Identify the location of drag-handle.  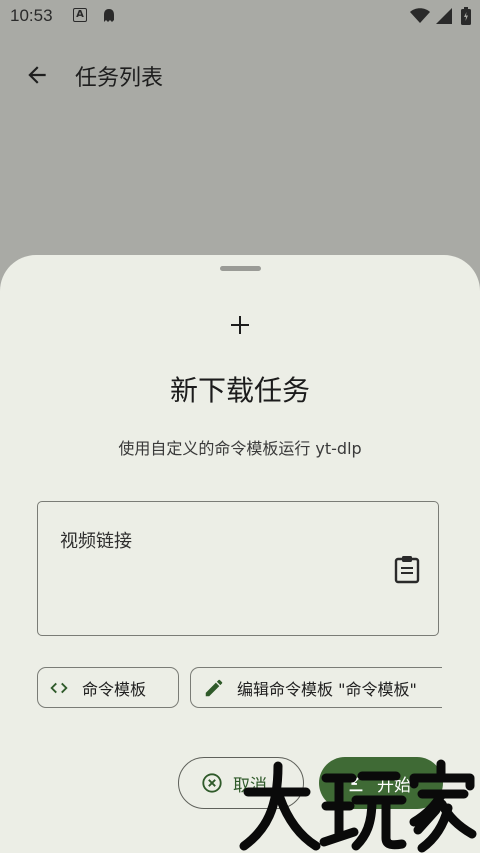
(240, 268).